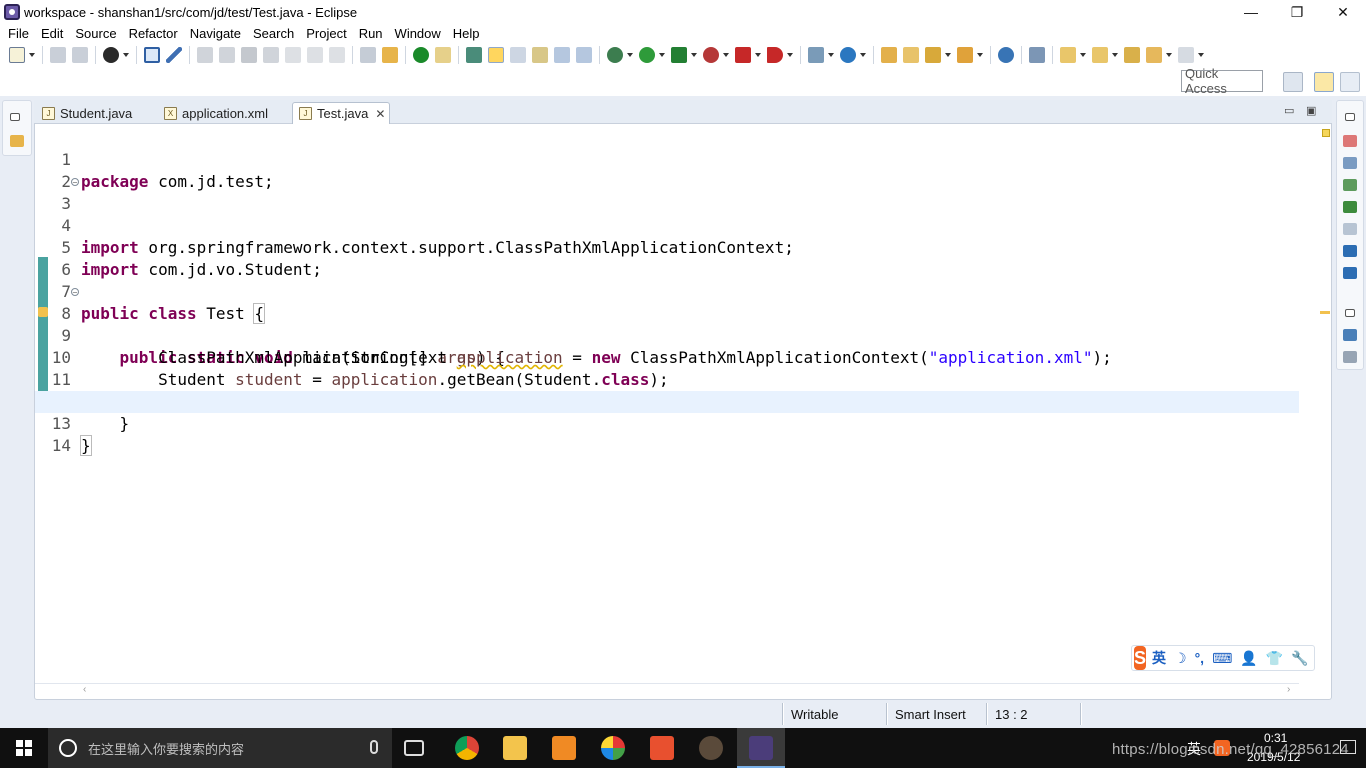 This screenshot has height=768, width=1366. What do you see at coordinates (515, 748) in the screenshot?
I see `file-explorer-icon` at bounding box center [515, 748].